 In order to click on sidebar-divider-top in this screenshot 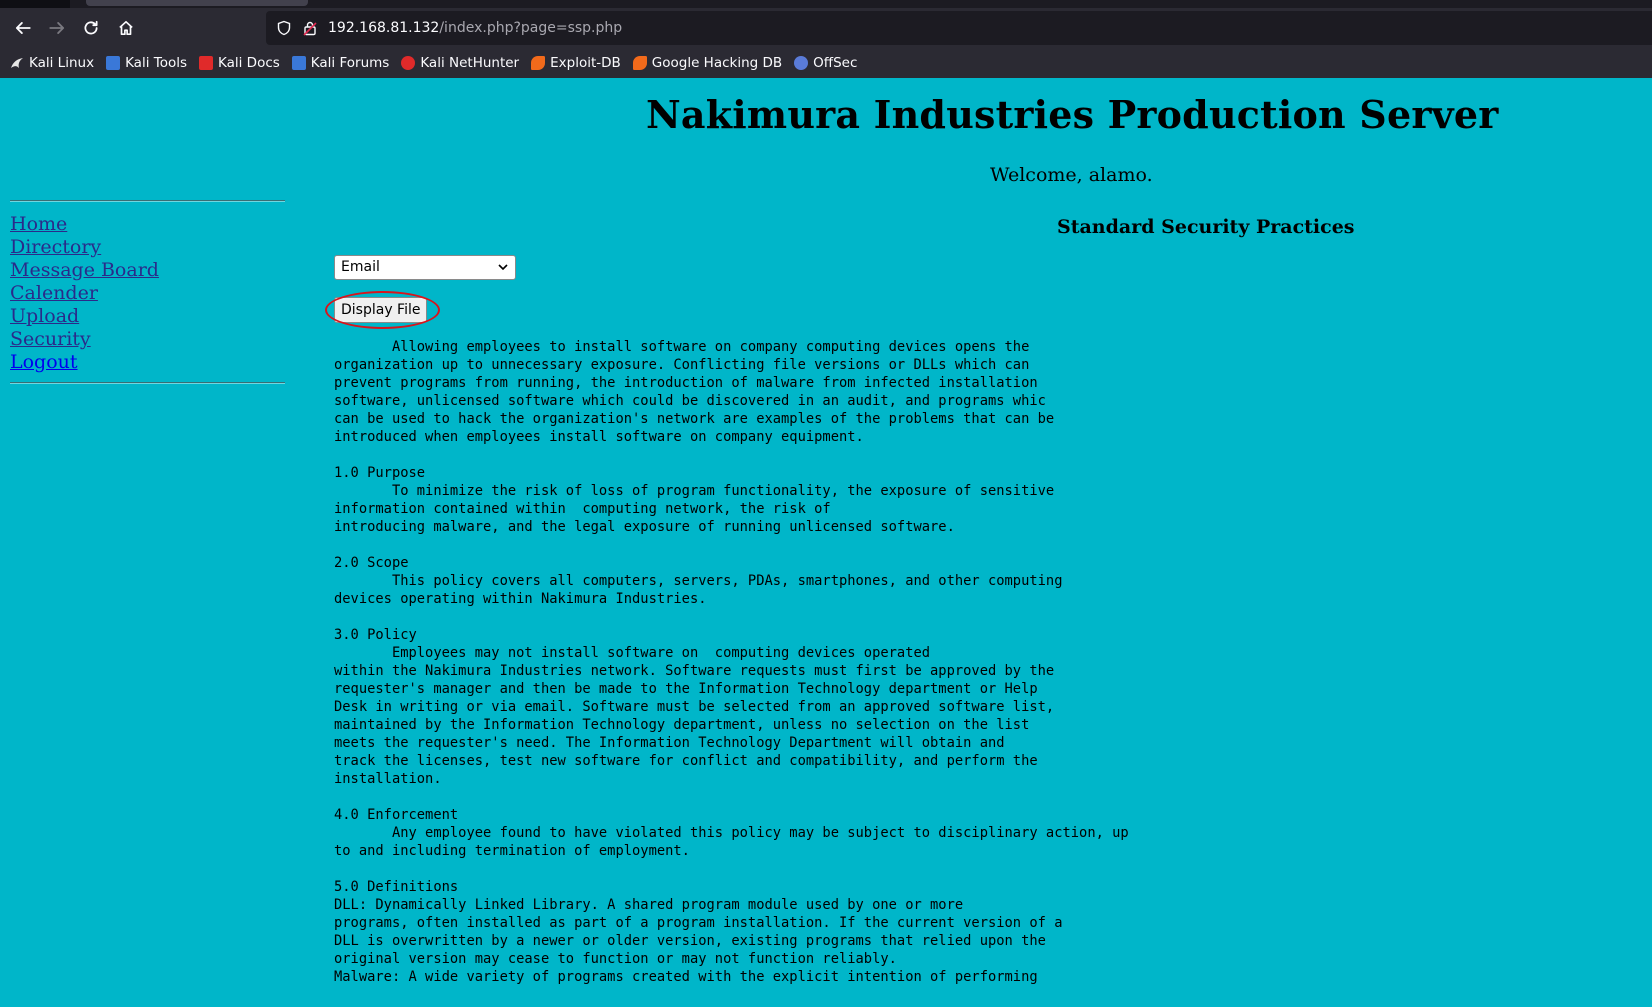, I will do `click(147, 201)`.